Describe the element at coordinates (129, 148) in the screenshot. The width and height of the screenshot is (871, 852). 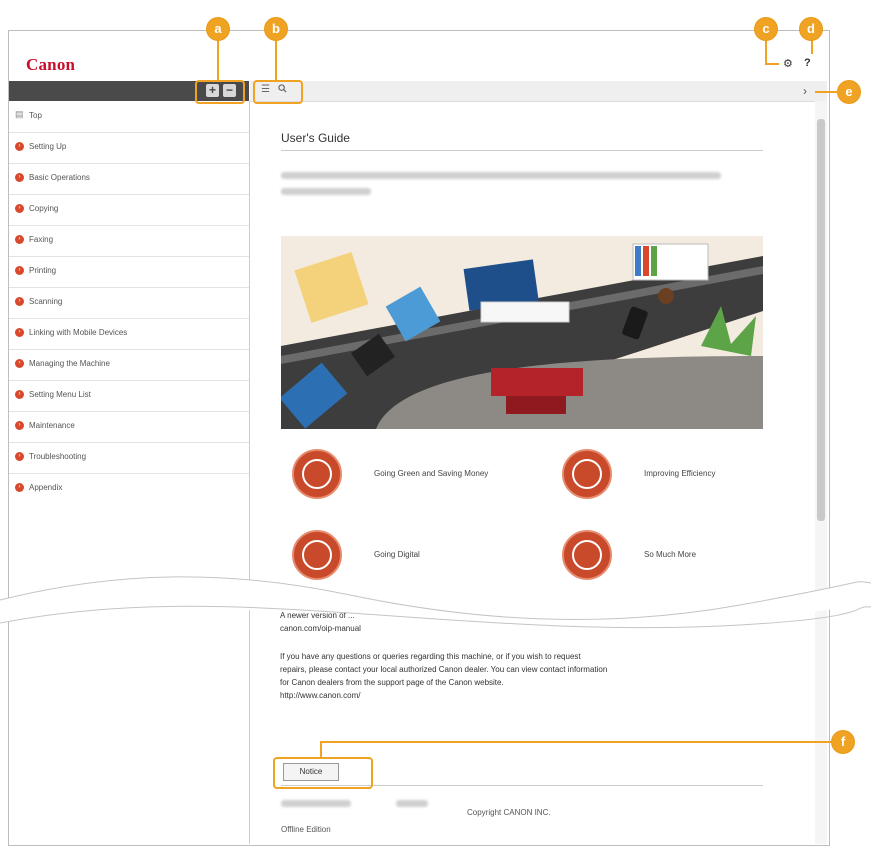
I see `sidebar-item-setting-up: › Setting Up` at that location.